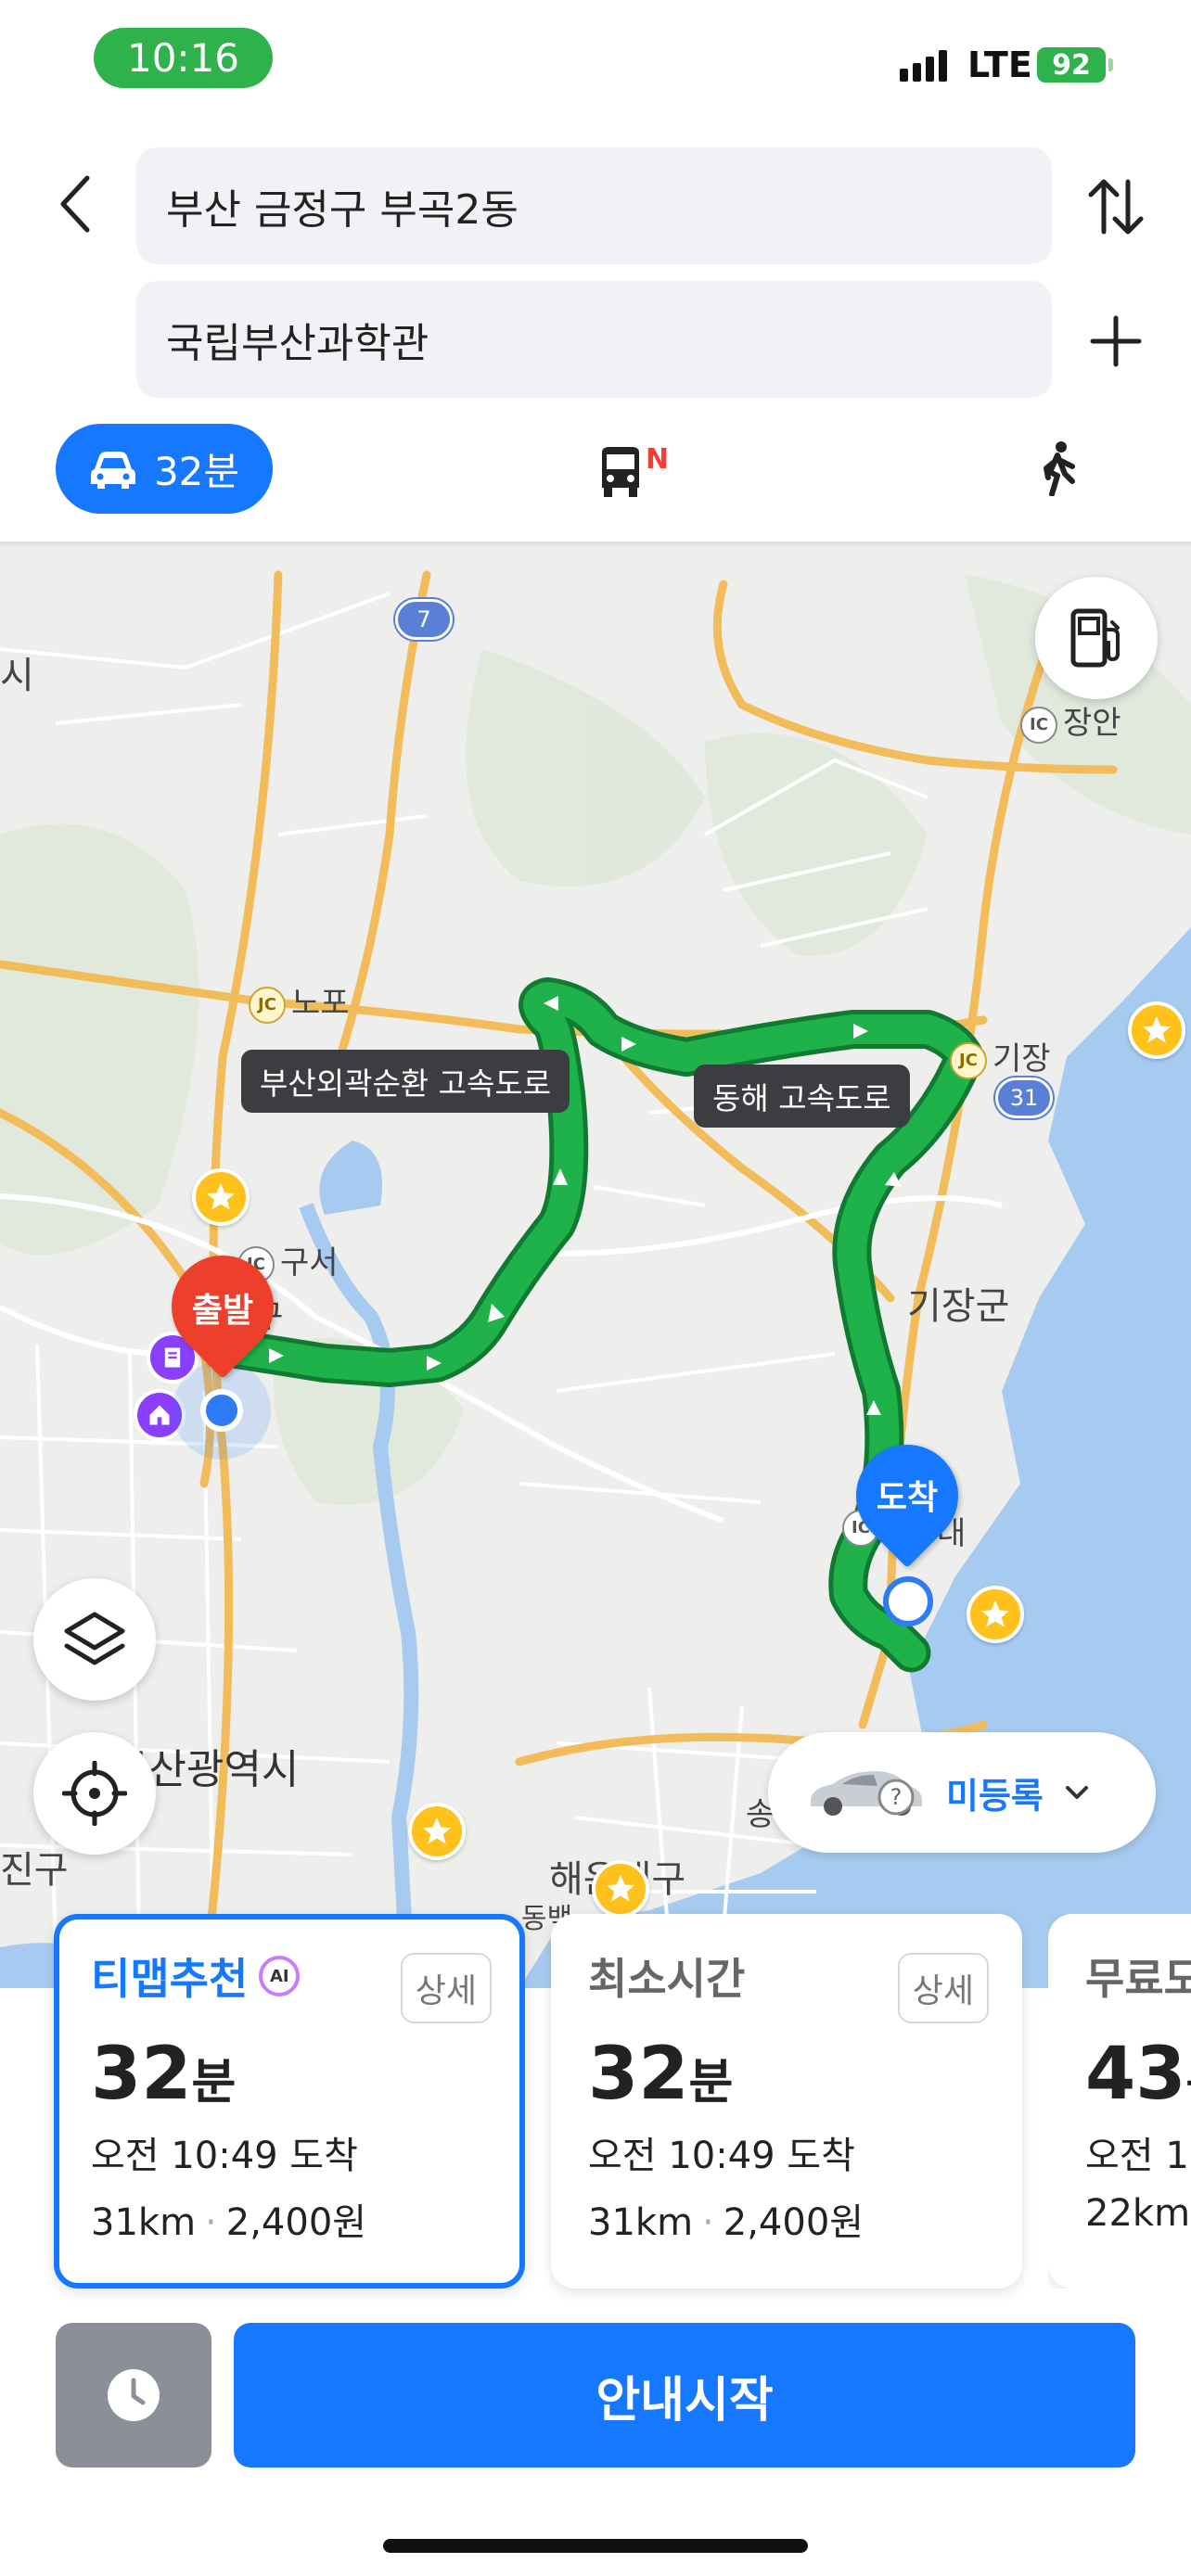  Describe the element at coordinates (289, 2101) in the screenshot. I see `route-card-recommended: 티맵추천 AI 상세 32분 오전 10:49 도착 31km · 2,400원` at that location.